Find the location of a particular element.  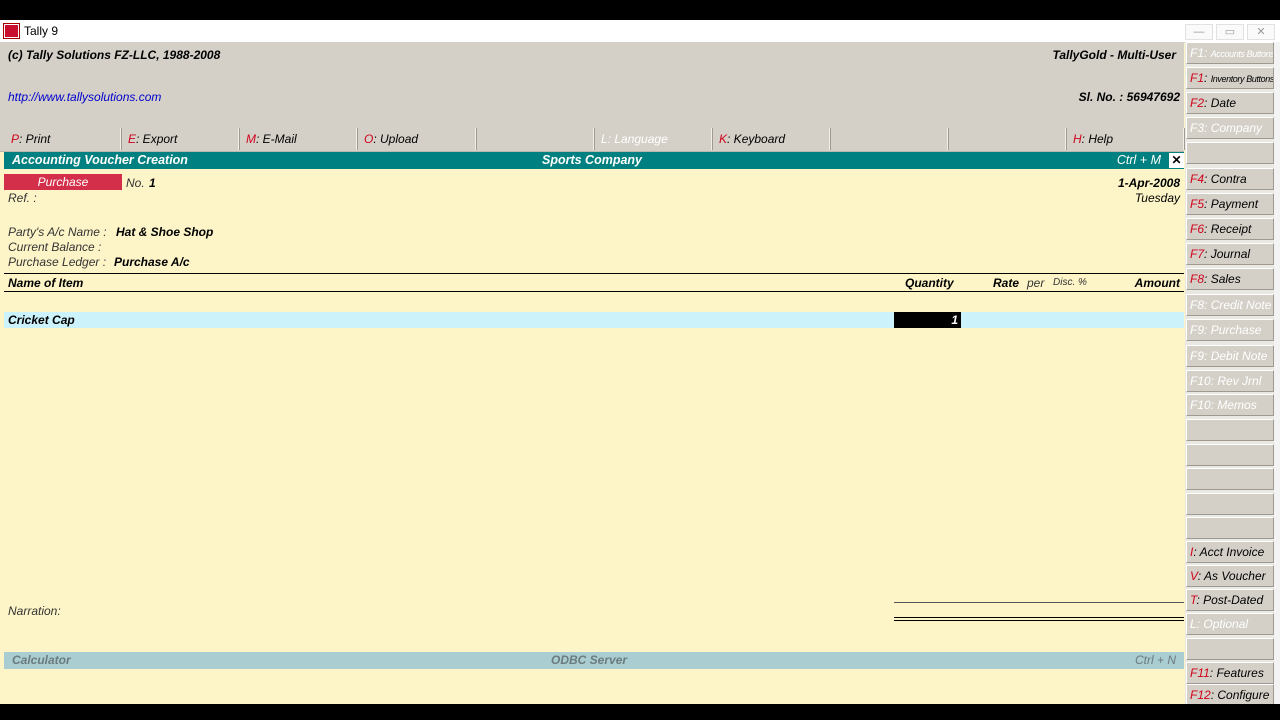

menu-language-button: L: Language is located at coordinates (653, 139).